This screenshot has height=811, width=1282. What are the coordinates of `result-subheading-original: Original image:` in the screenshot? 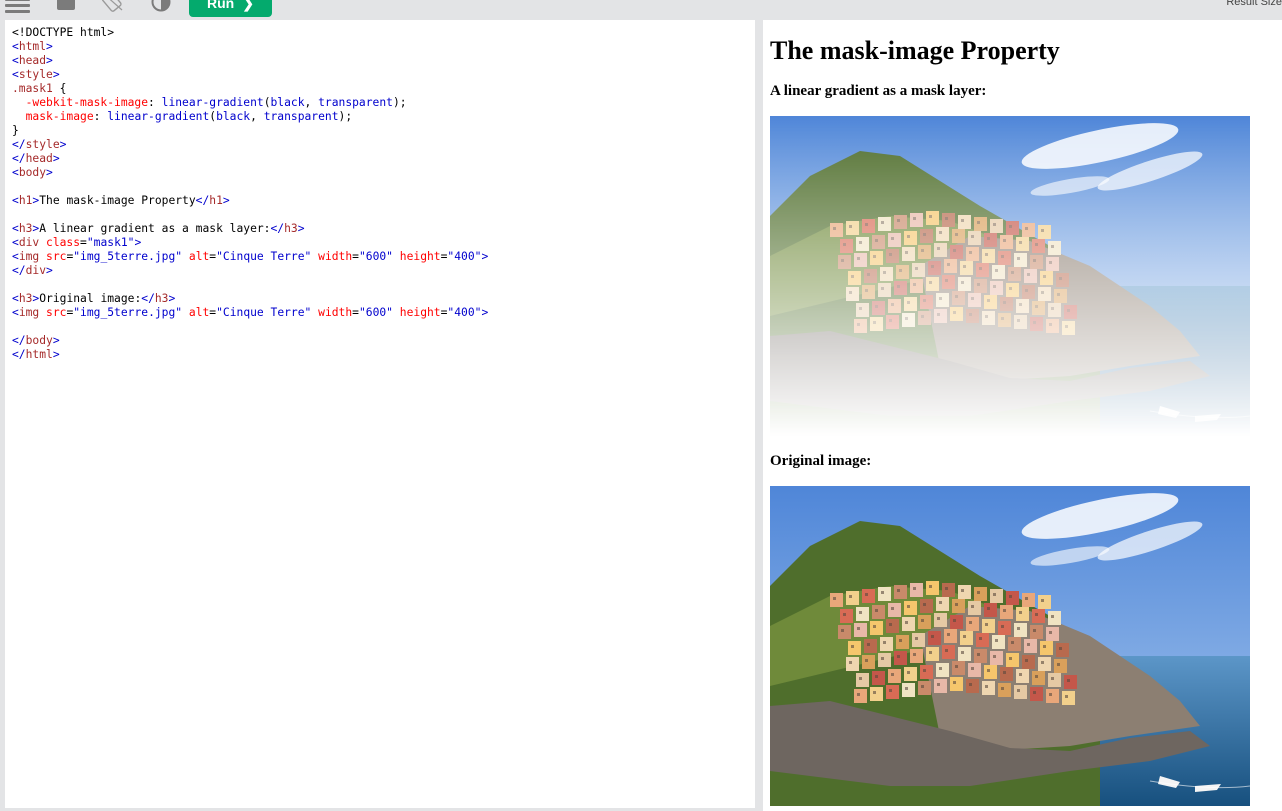 It's located at (821, 461).